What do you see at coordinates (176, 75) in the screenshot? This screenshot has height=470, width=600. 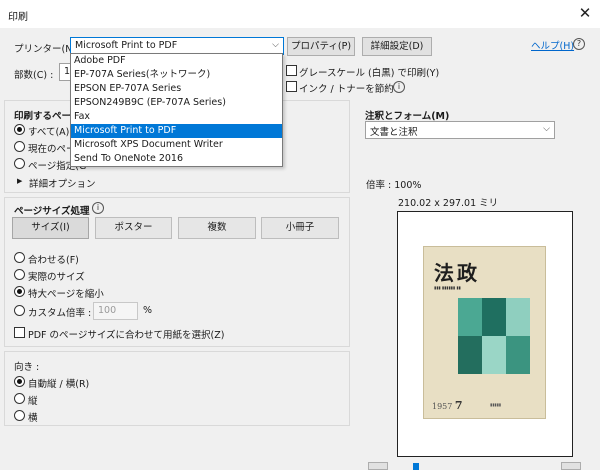 I see `printer-option: EP-707A Series(ネットワーク)` at bounding box center [176, 75].